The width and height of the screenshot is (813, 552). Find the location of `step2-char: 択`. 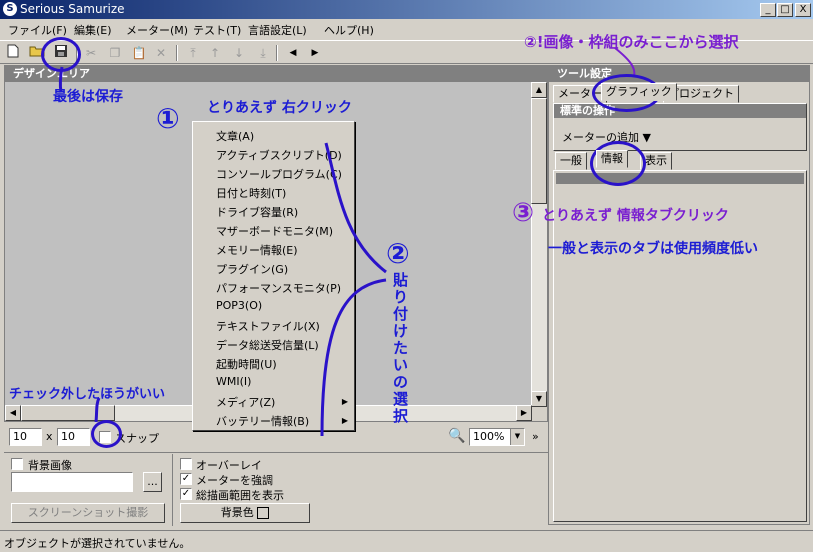

step2-char: 択 is located at coordinates (401, 416).